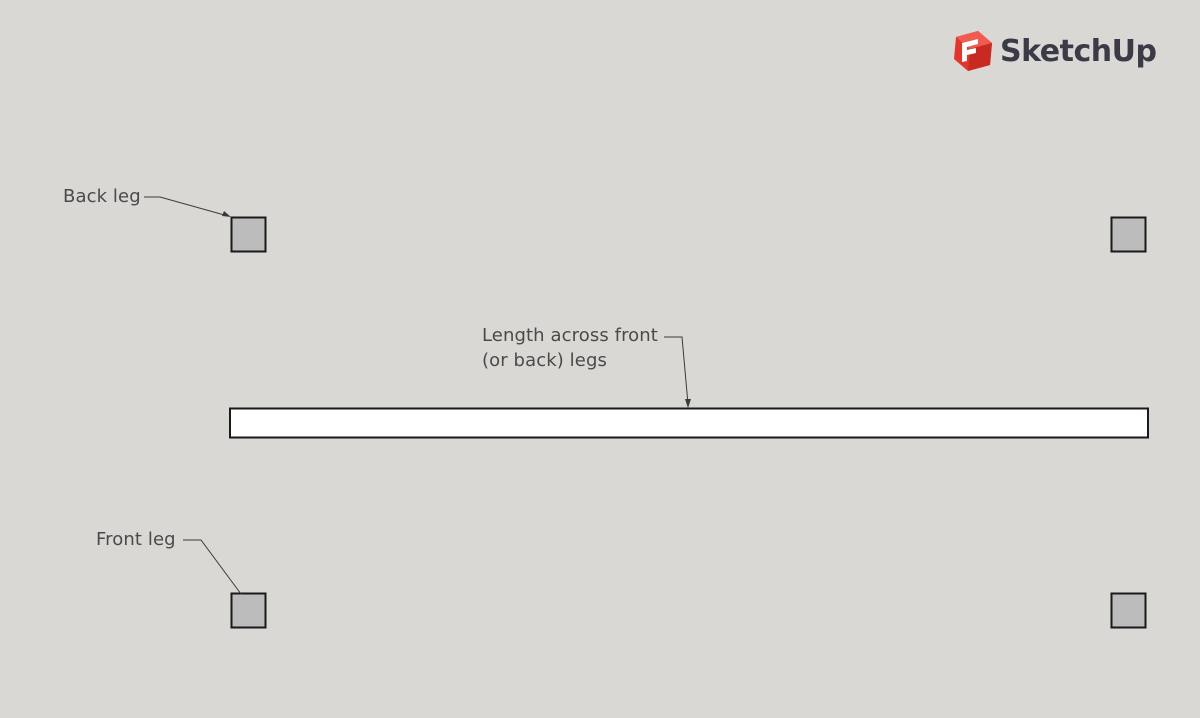 Image resolution: width=1200 pixels, height=718 pixels. What do you see at coordinates (570, 335) in the screenshot?
I see `rail-length-label-line1: Length across front` at bounding box center [570, 335].